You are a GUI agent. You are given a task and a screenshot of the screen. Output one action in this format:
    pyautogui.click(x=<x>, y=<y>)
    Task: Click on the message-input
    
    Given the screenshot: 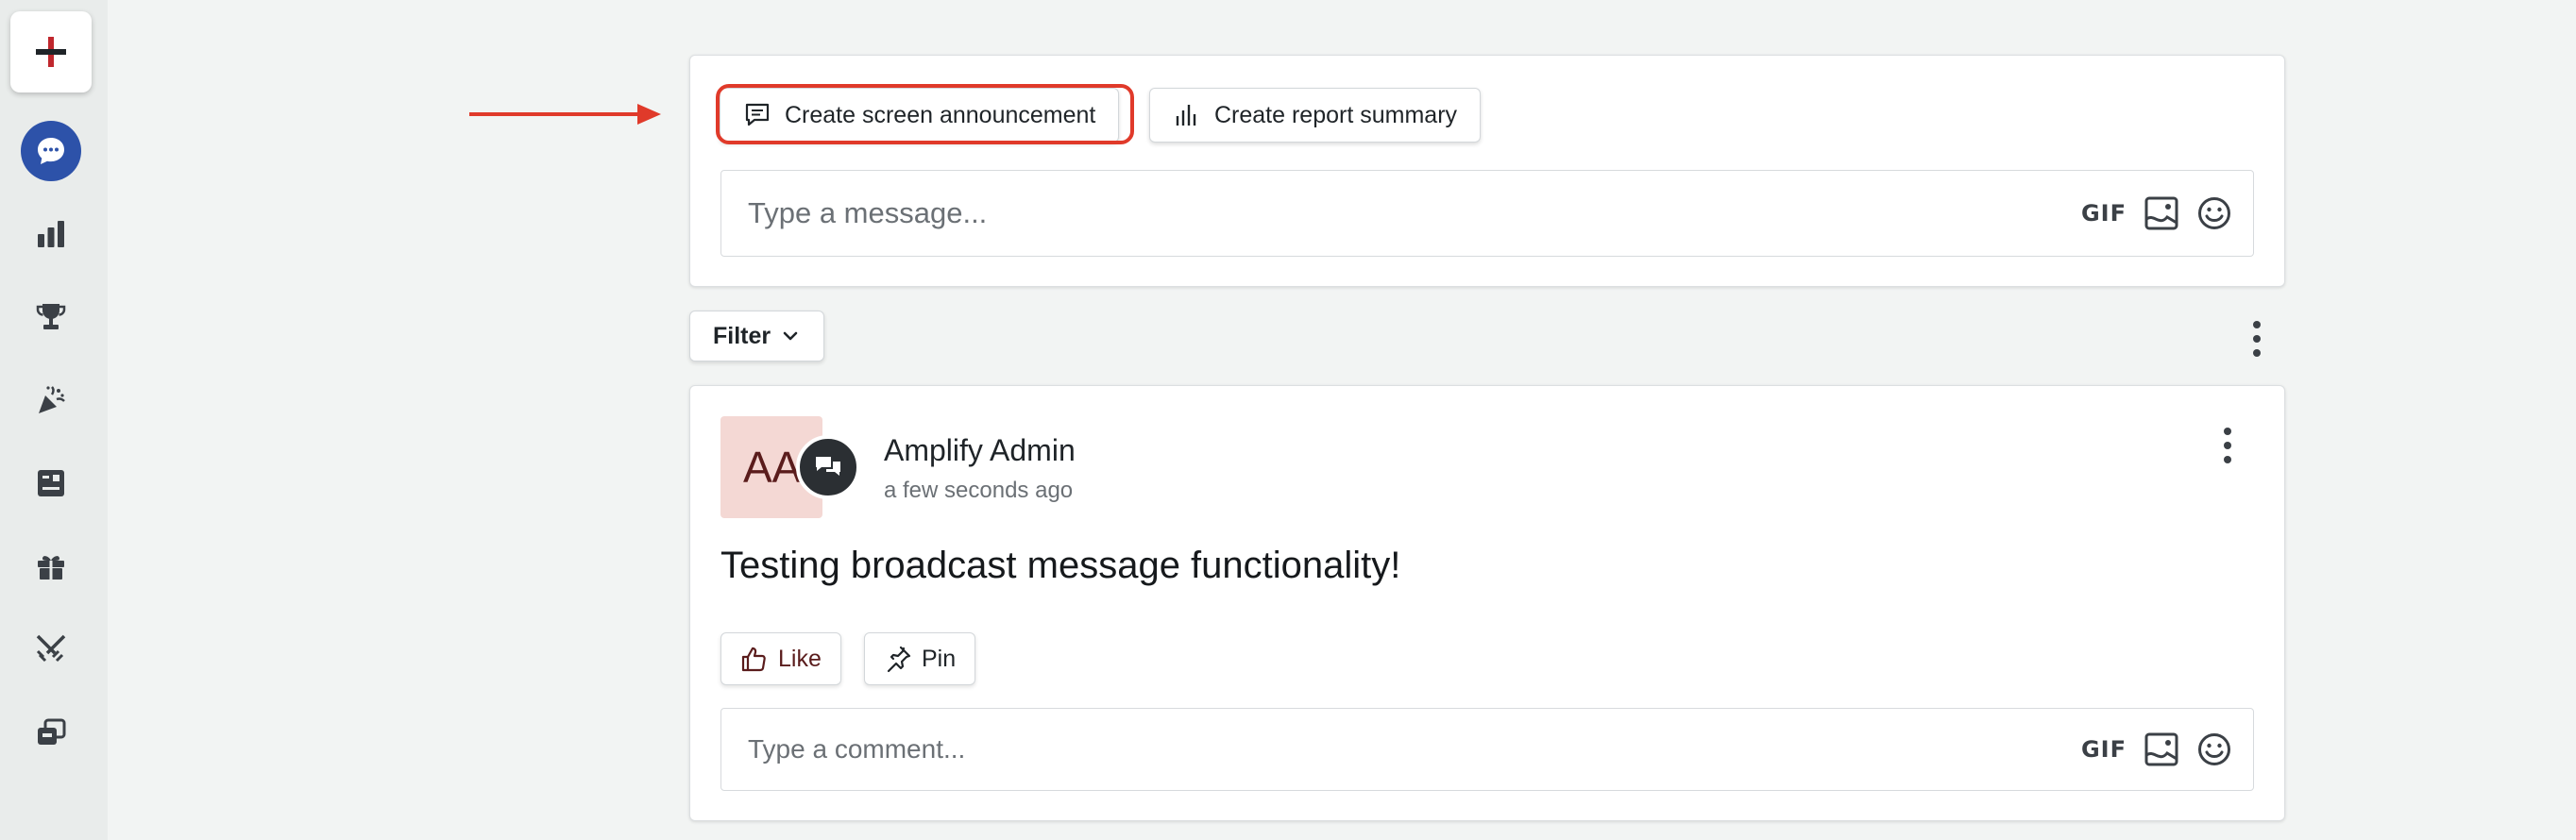 What is the action you would take?
    pyautogui.click(x=1361, y=213)
    